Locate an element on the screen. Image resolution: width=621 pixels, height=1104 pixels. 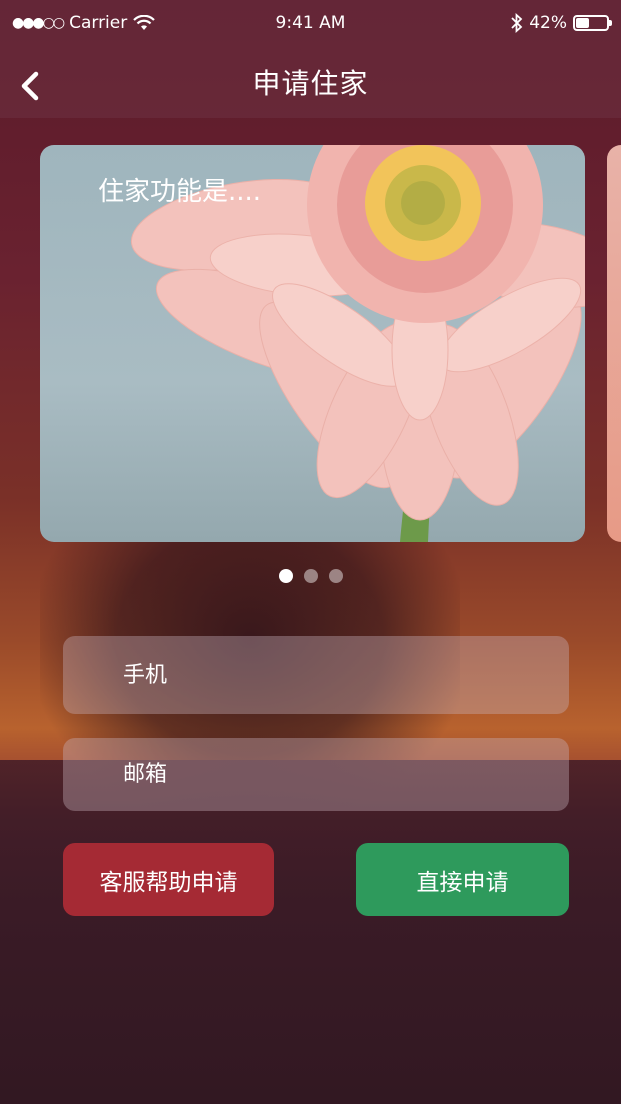
status-bar: ●●●○○ Carrier 9:41 AM 42% is located at coordinates (310, 23).